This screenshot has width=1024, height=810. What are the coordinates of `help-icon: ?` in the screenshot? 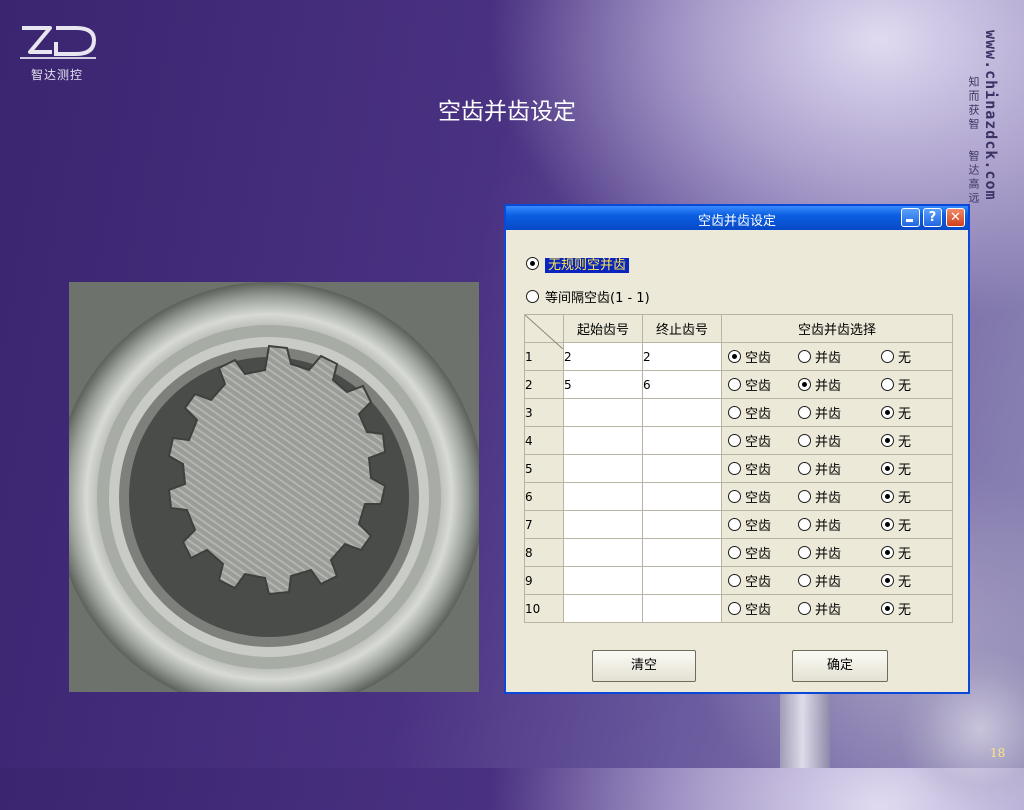 It's located at (932, 217).